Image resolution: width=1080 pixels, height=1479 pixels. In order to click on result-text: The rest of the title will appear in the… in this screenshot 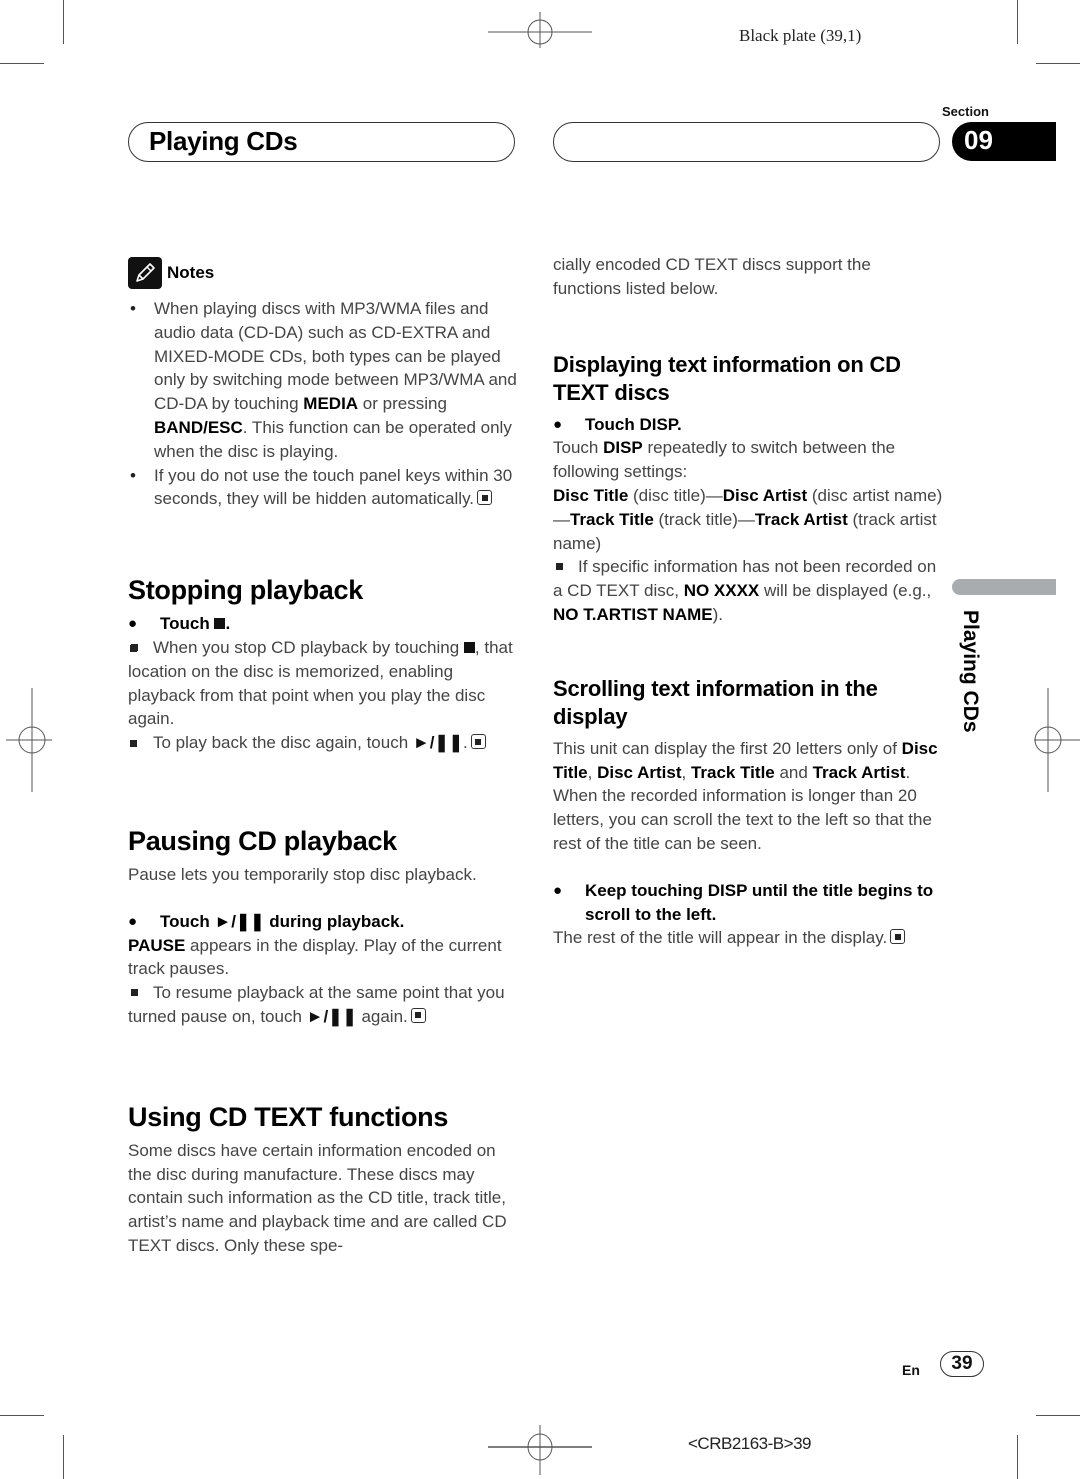, I will do `click(720, 938)`.